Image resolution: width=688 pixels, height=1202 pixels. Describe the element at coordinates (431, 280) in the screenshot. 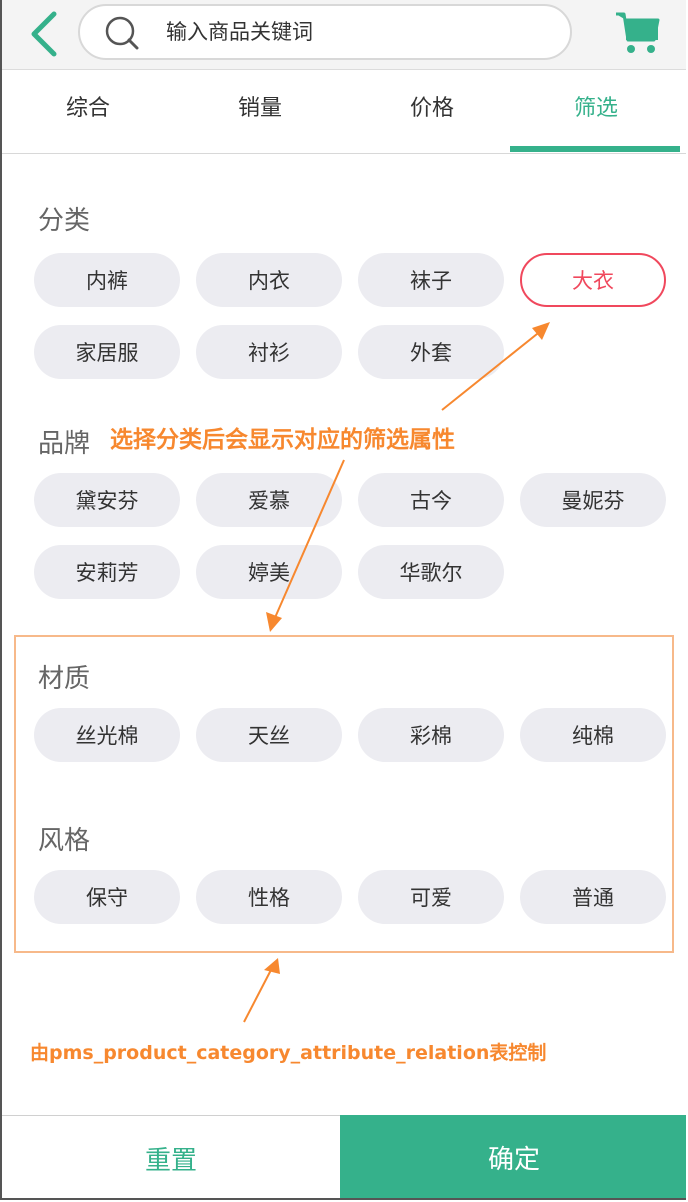

I see `category-chip: 袜子` at that location.